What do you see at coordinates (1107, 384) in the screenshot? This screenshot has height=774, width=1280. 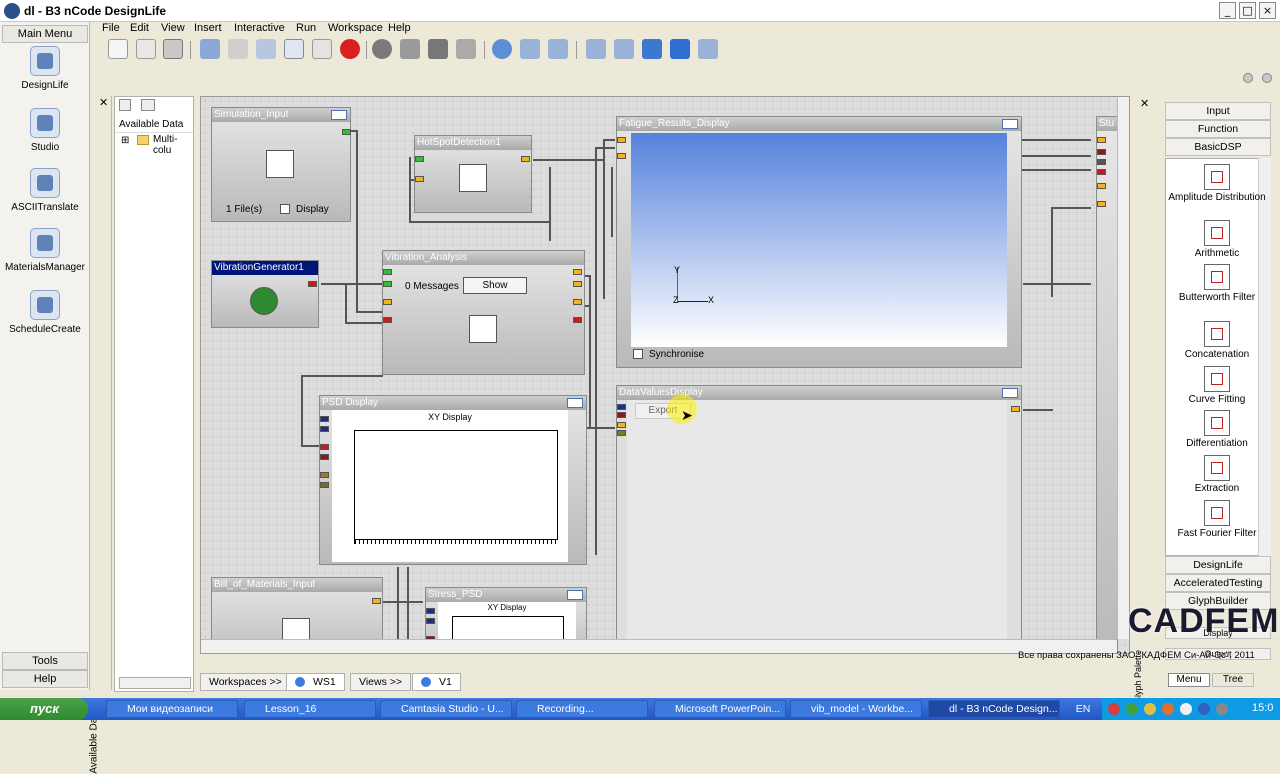 I see `glyph-stub: Stu` at bounding box center [1107, 384].